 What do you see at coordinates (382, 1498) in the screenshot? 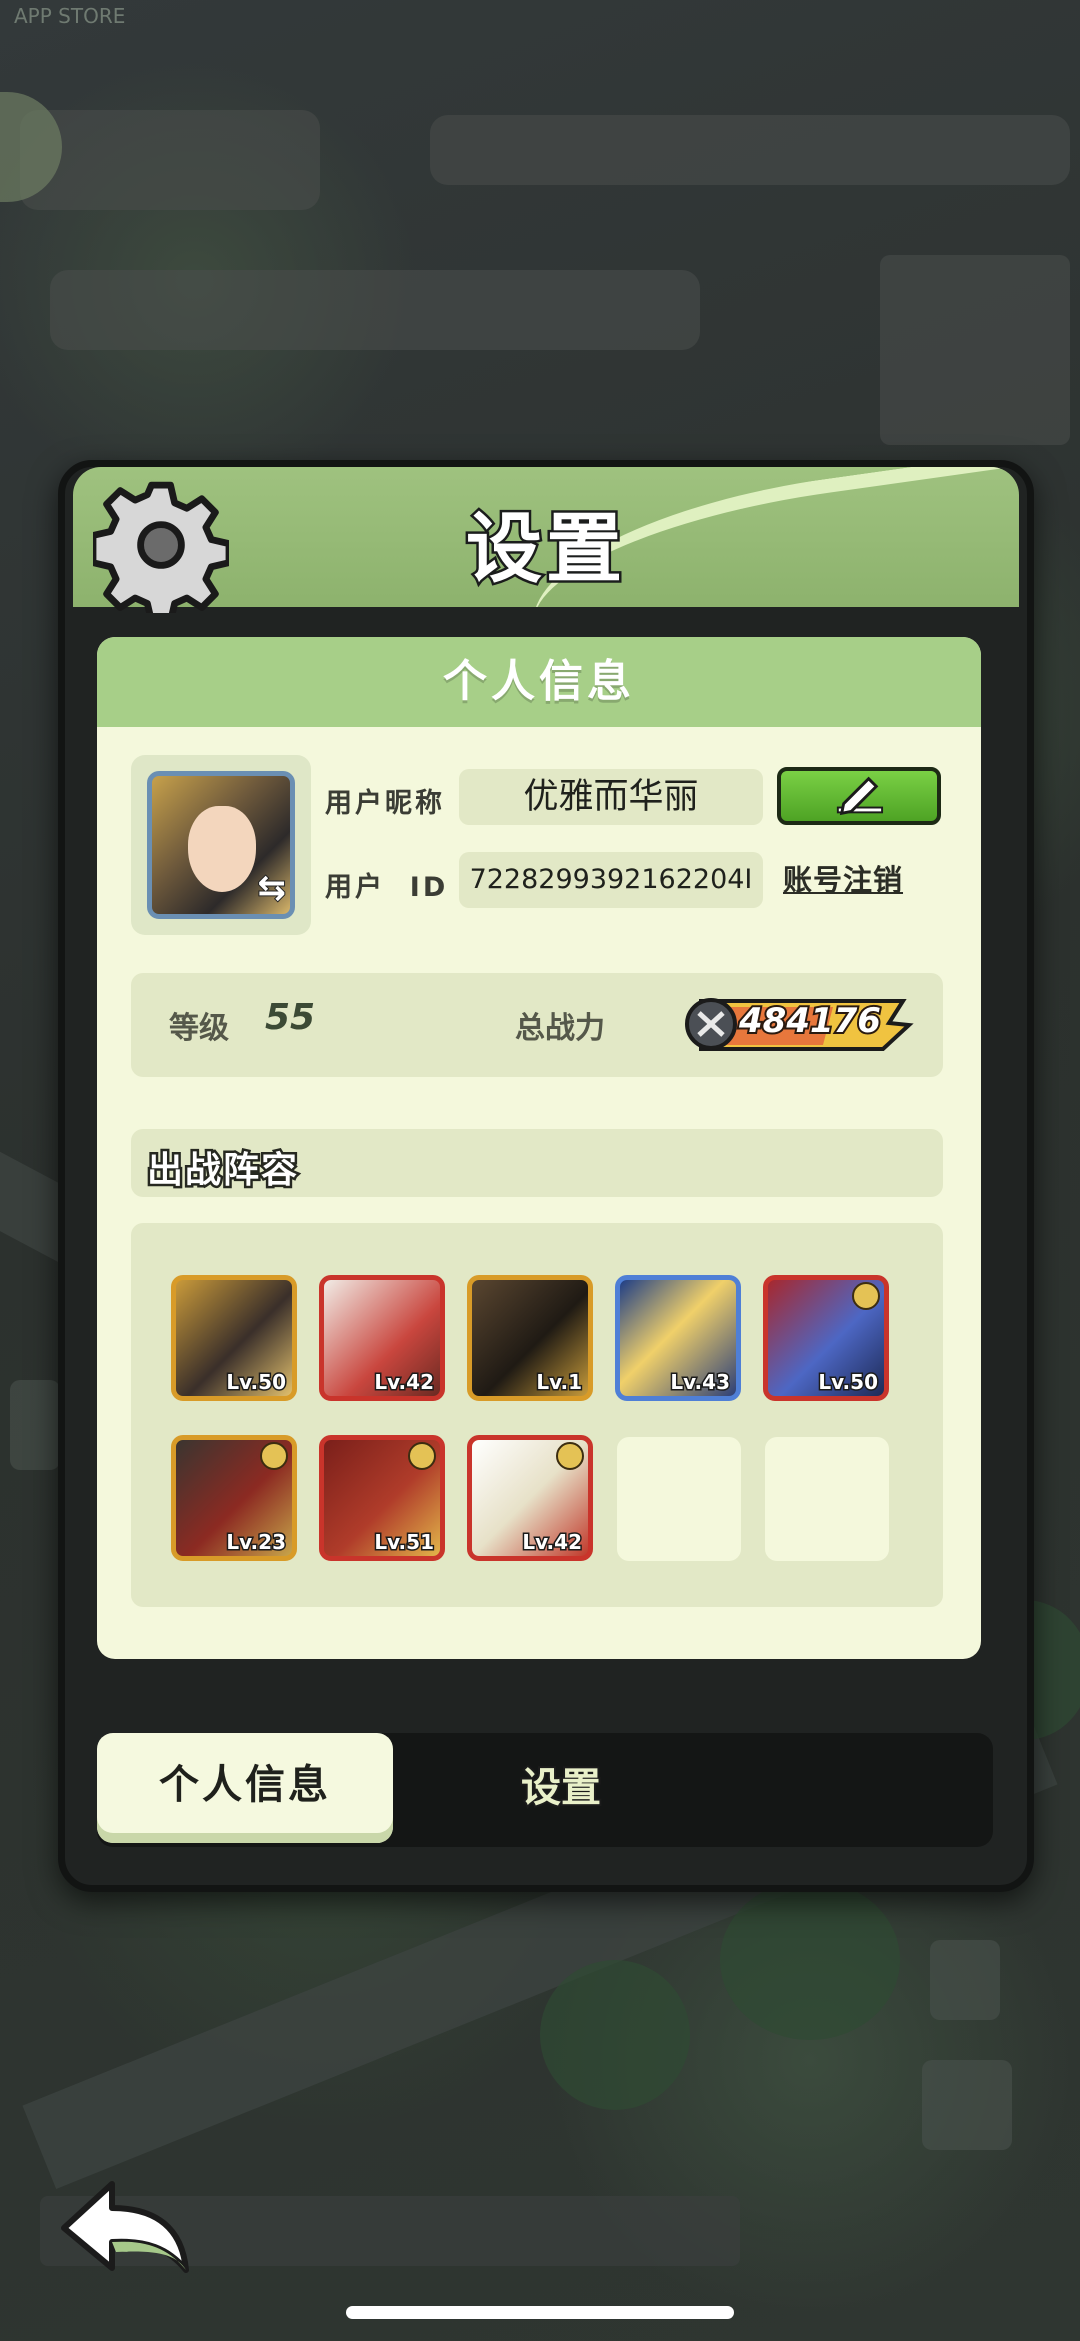
I see `hero-slot: Lv.51` at bounding box center [382, 1498].